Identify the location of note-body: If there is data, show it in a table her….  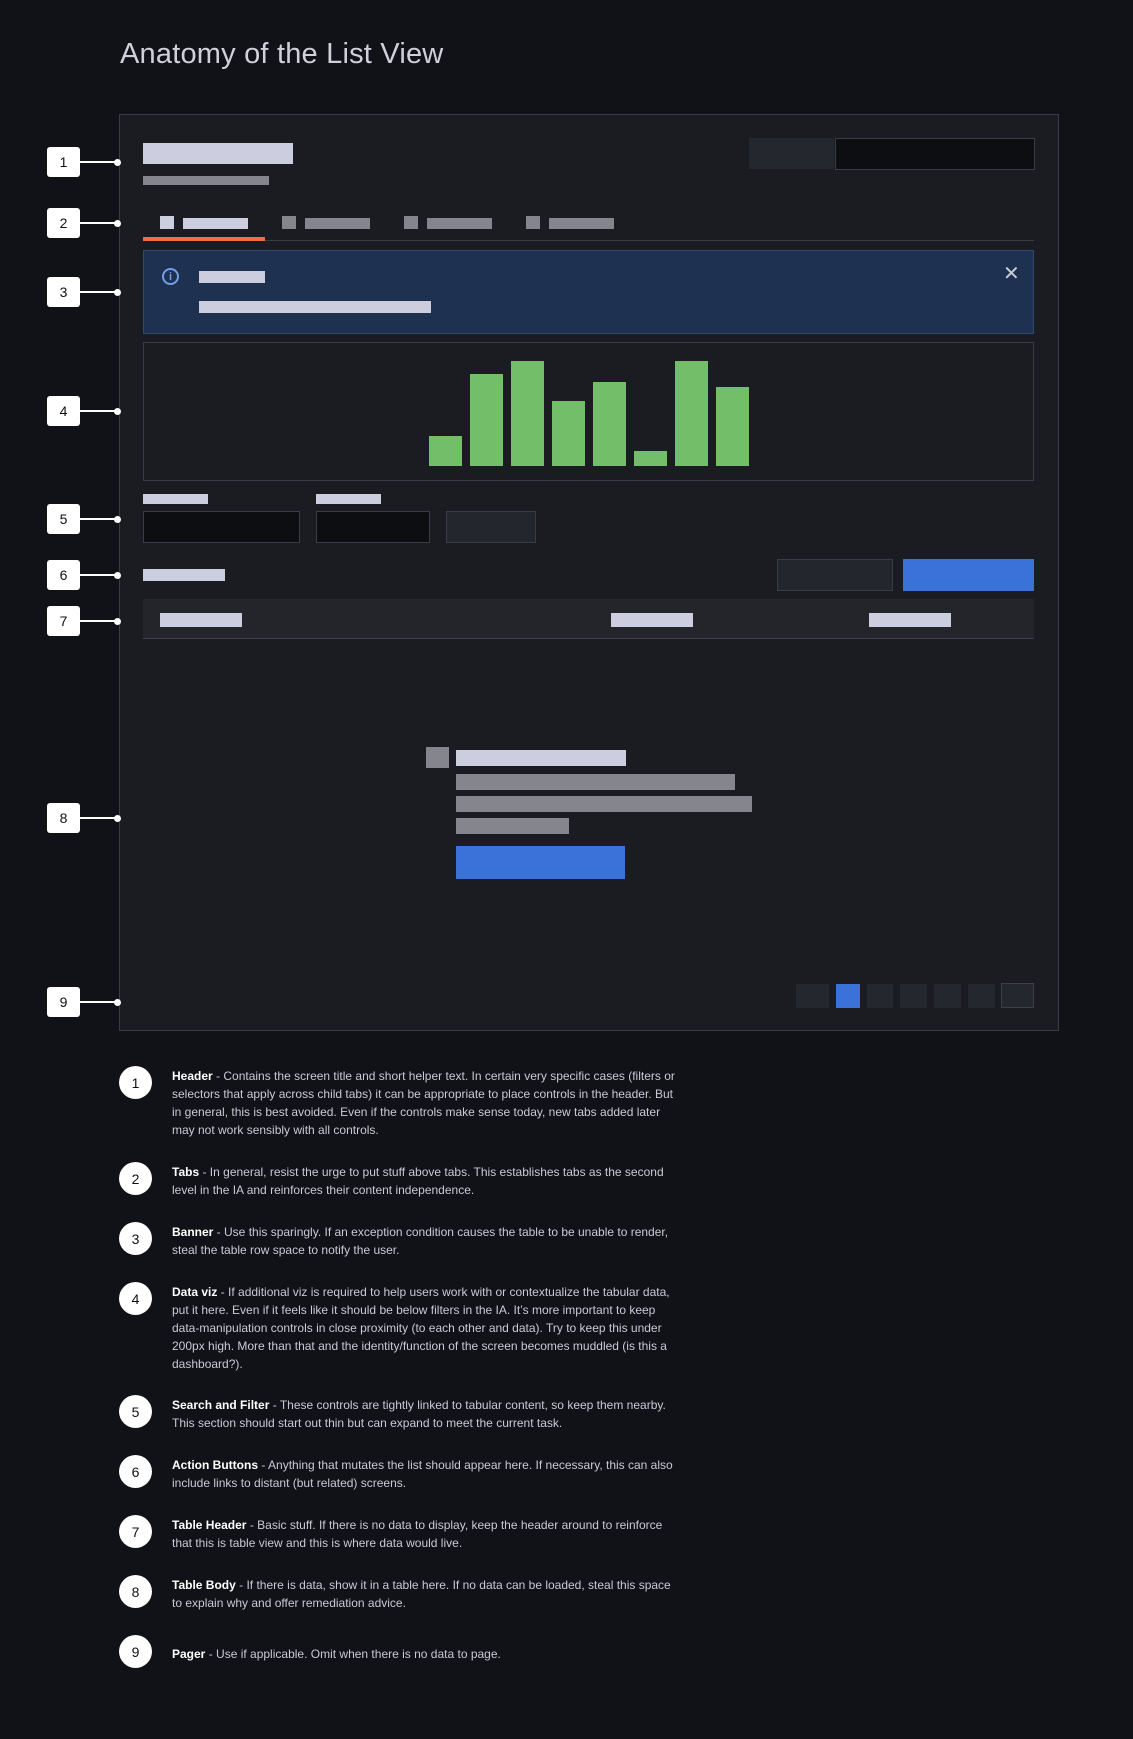
(421, 1594).